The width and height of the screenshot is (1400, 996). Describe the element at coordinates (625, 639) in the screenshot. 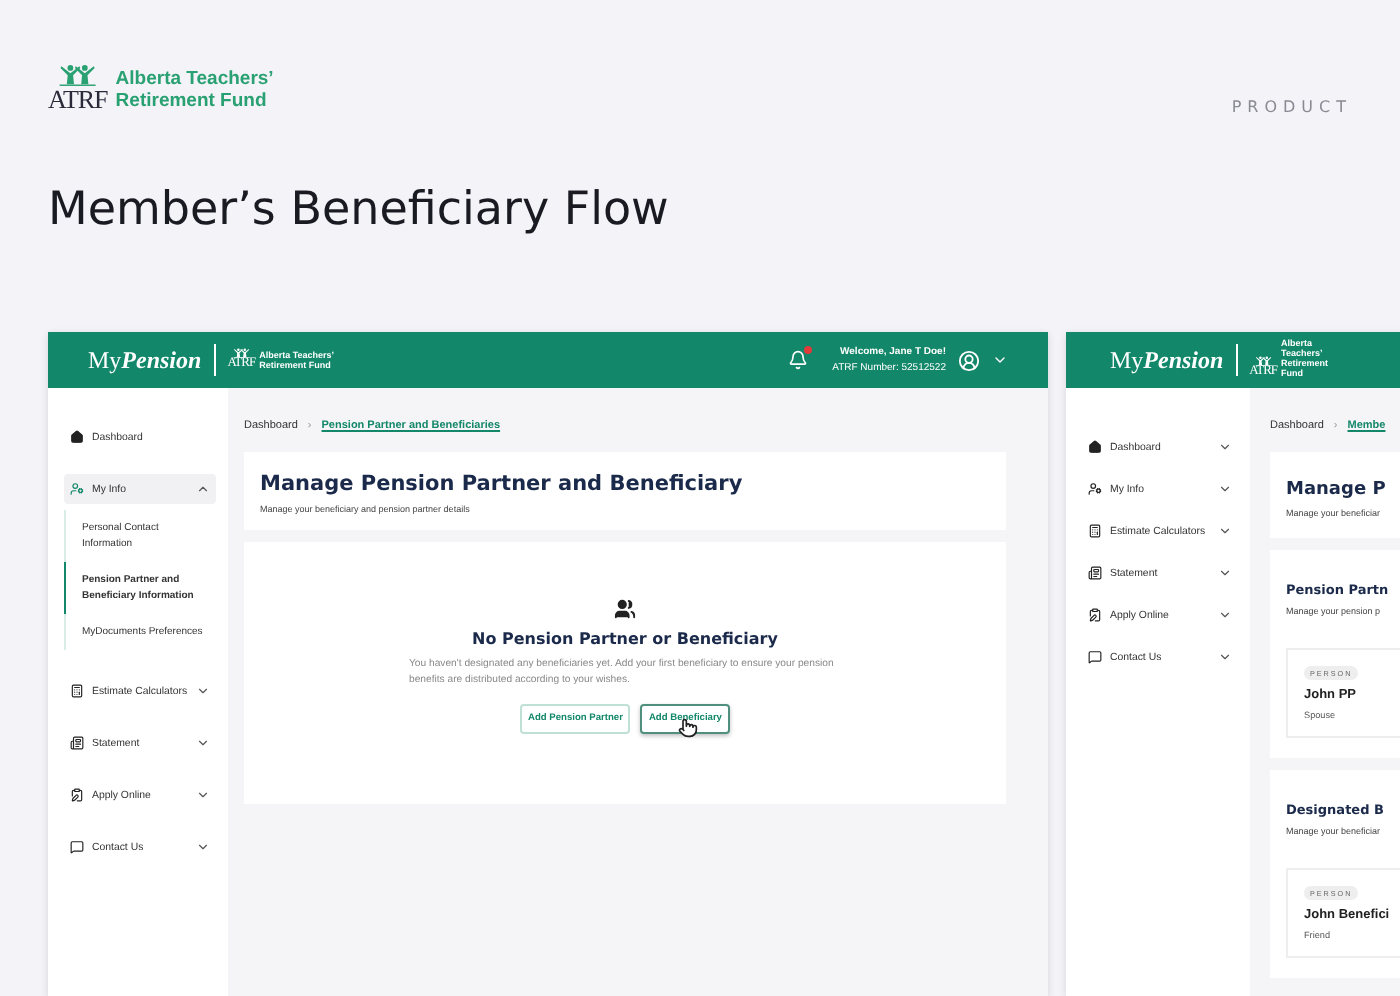

I see `empty-state-title: No Pension Partner or Beneficiary` at that location.